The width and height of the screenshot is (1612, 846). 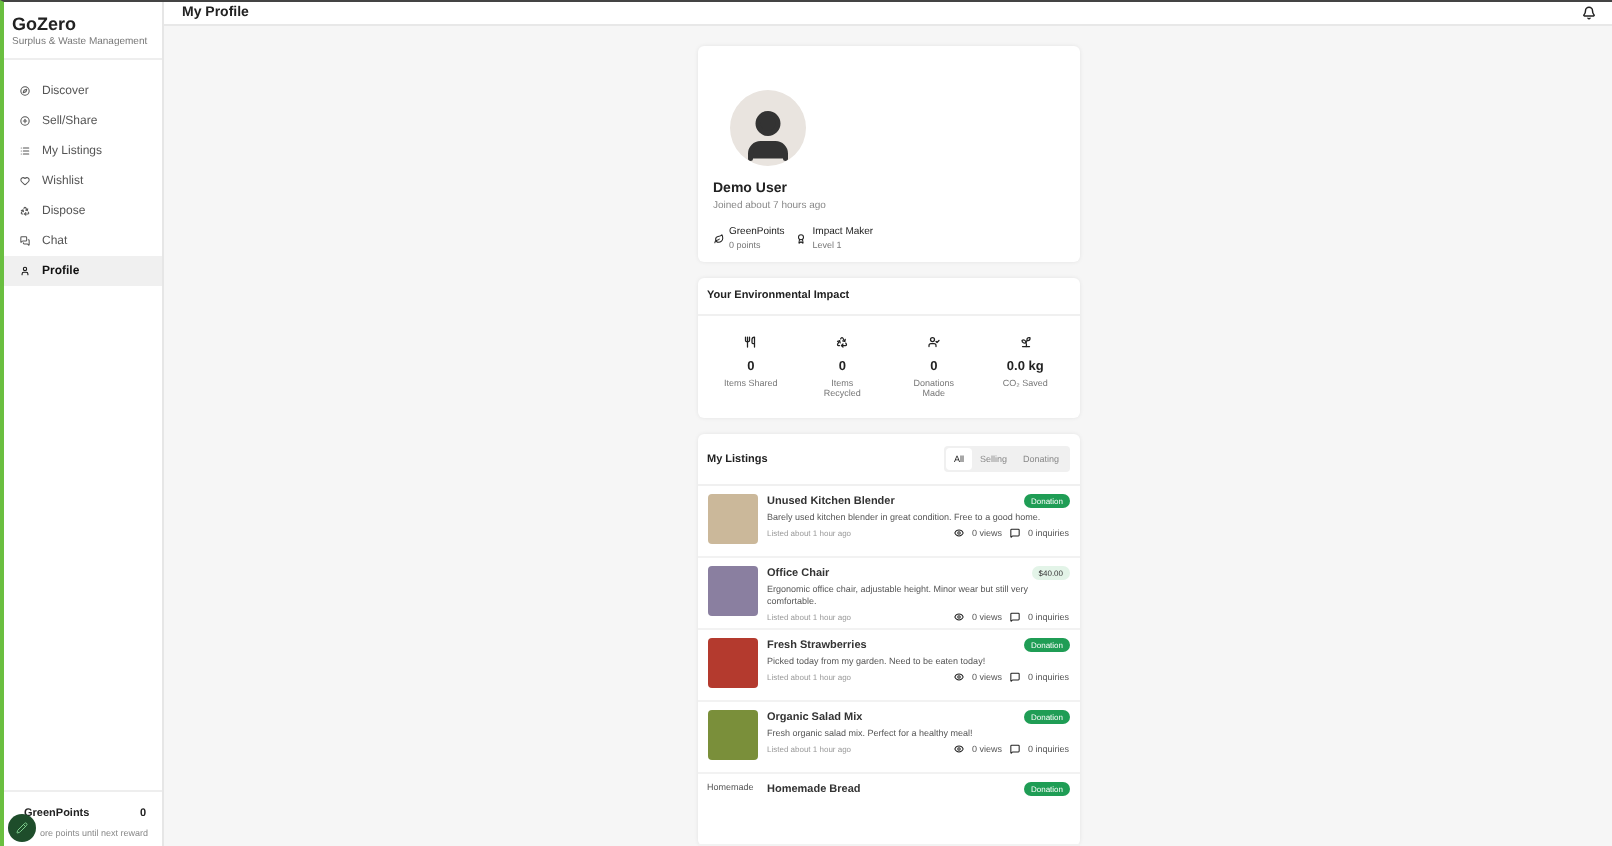 I want to click on heart-icon, so click(x=25, y=181).